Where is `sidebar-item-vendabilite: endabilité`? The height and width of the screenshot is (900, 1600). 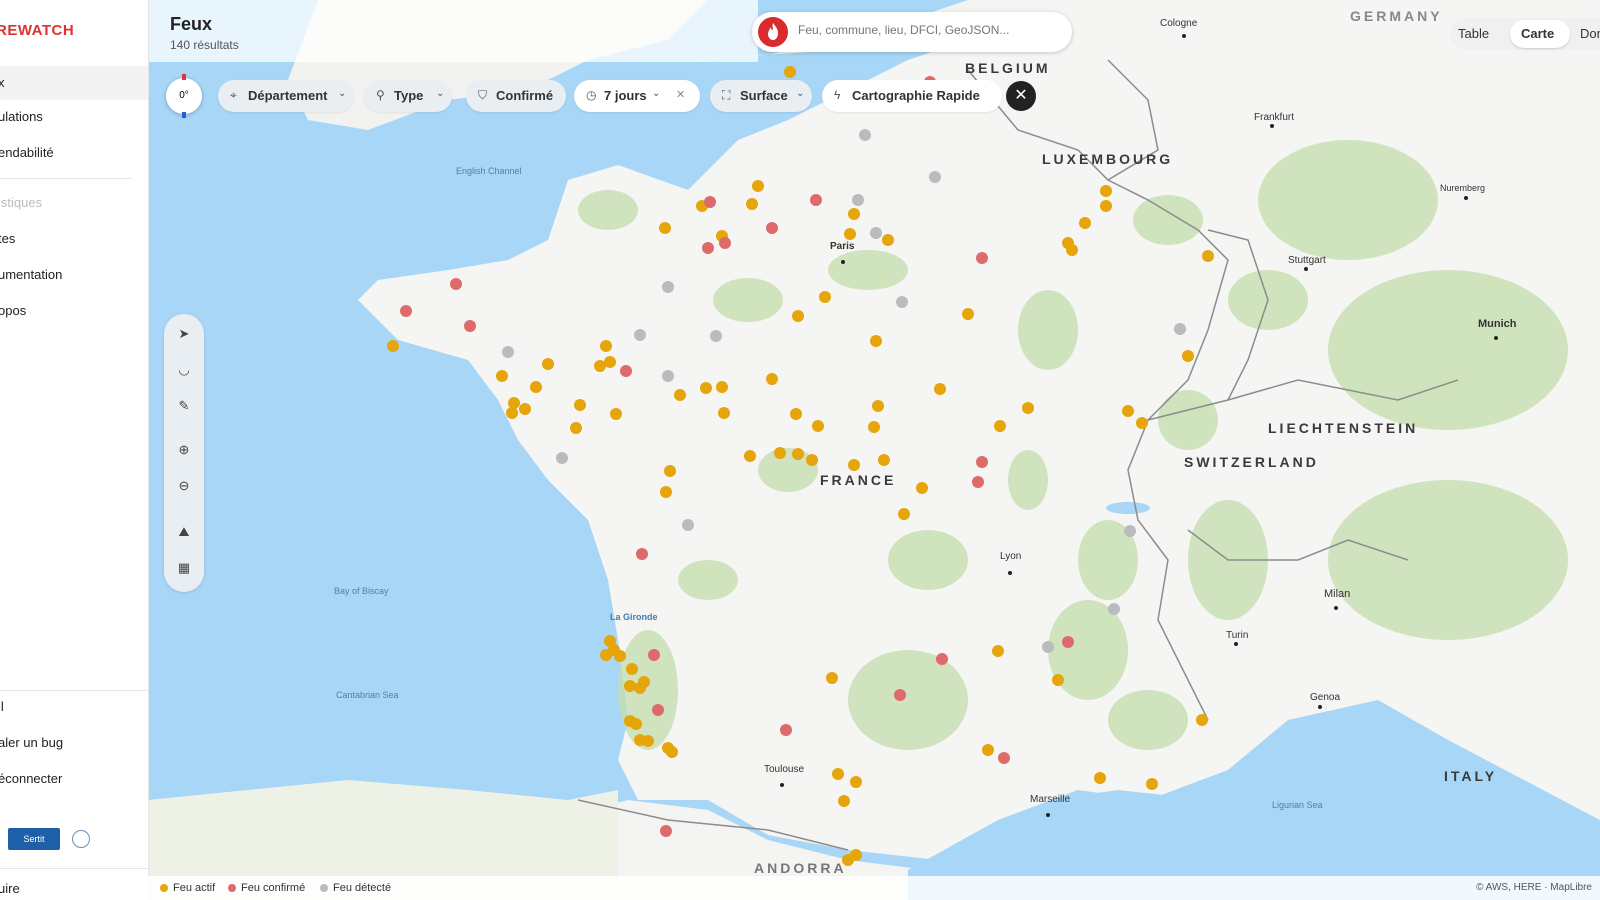
sidebar-item-vendabilite: endabilité is located at coordinates (74, 153).